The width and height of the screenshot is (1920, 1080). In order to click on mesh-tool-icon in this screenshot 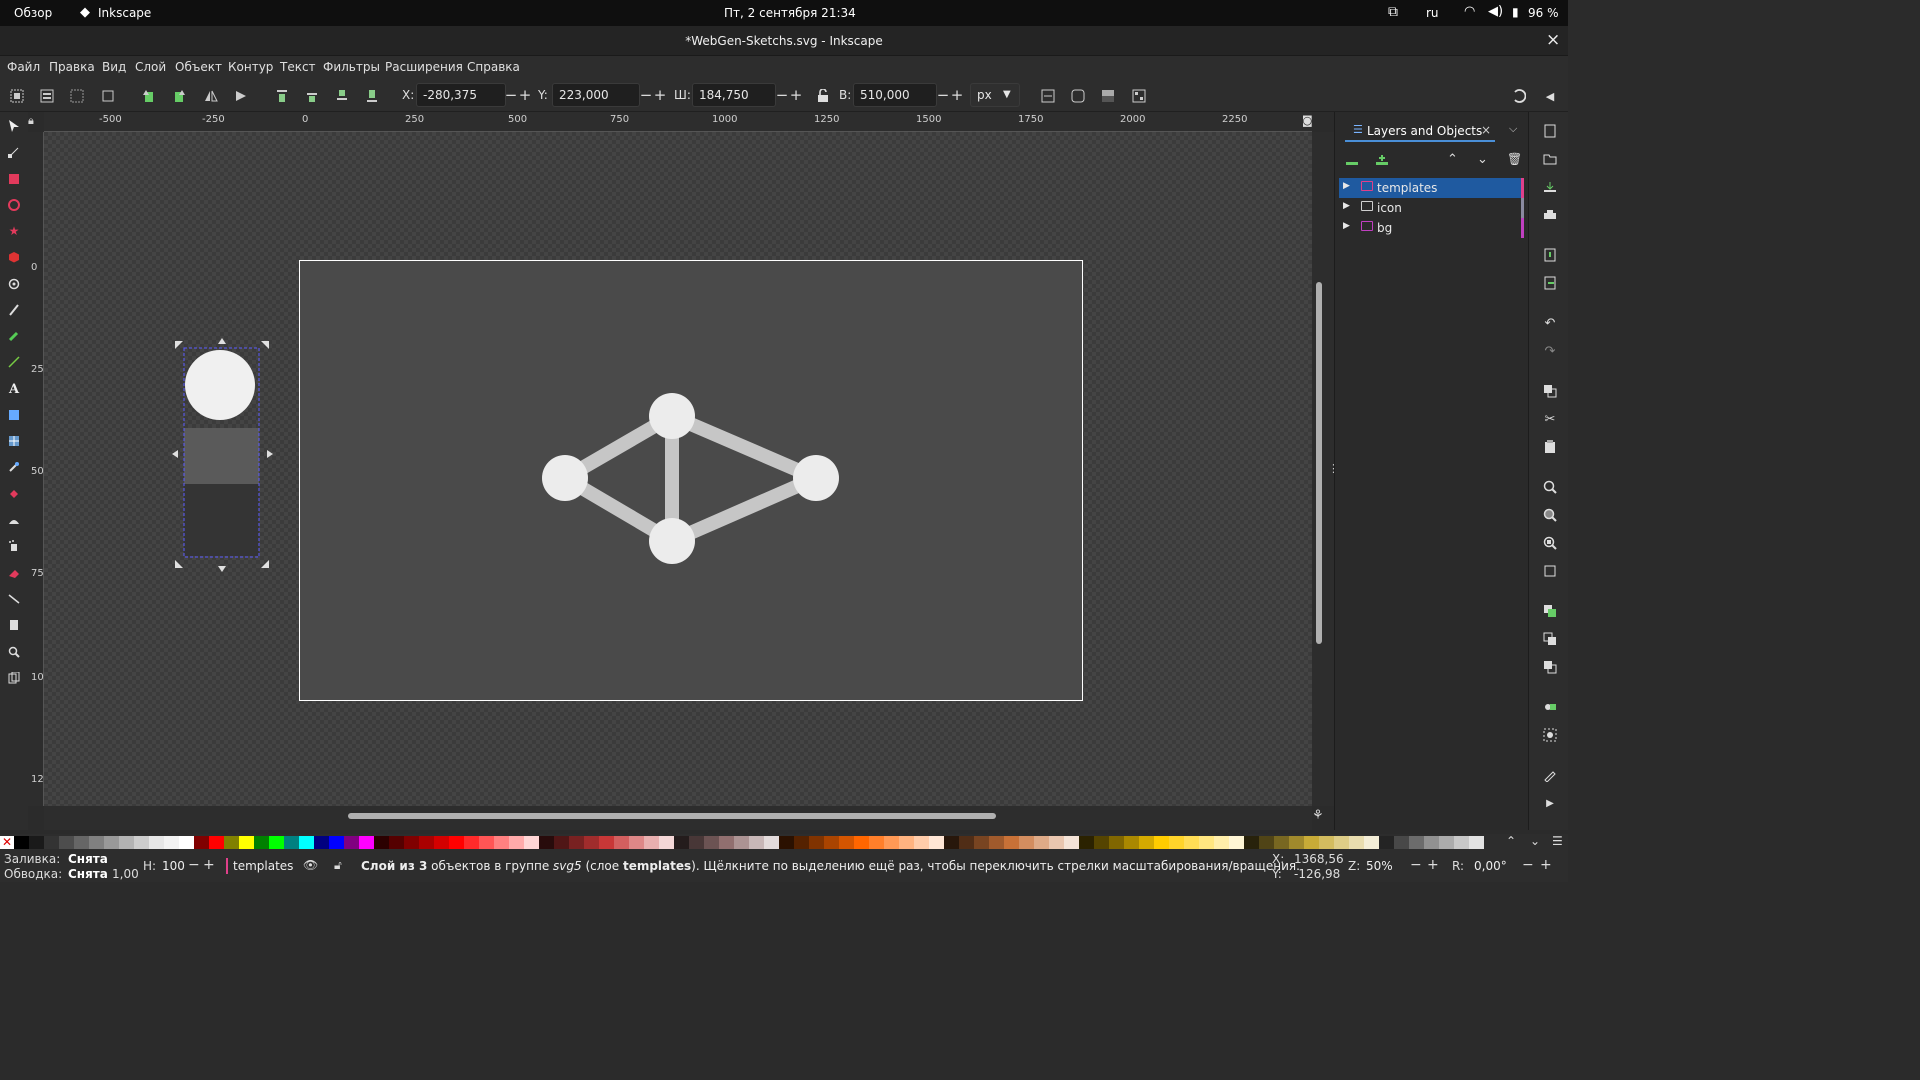, I will do `click(14, 441)`.